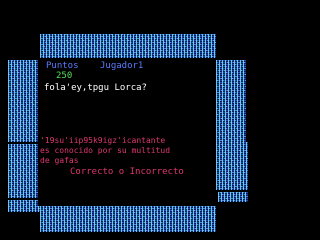 Image resolution: width=320 pixels, height=240 pixels. I want to click on border-tile-left-bottom, so click(24, 206).